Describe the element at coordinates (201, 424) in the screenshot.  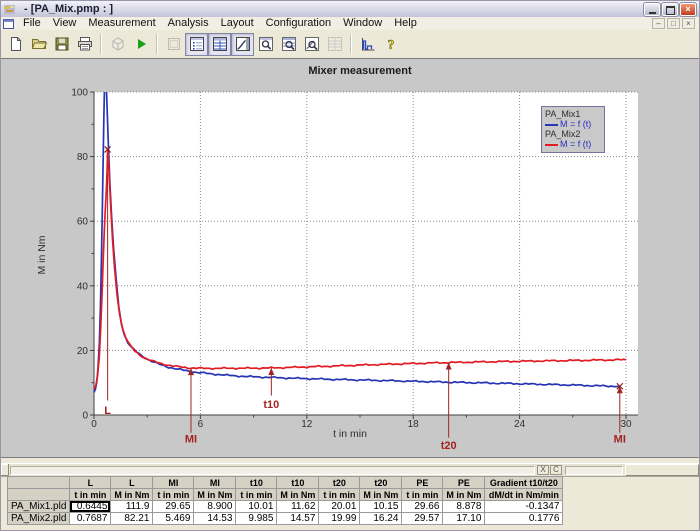
I see `x-tick-label: 6` at that location.